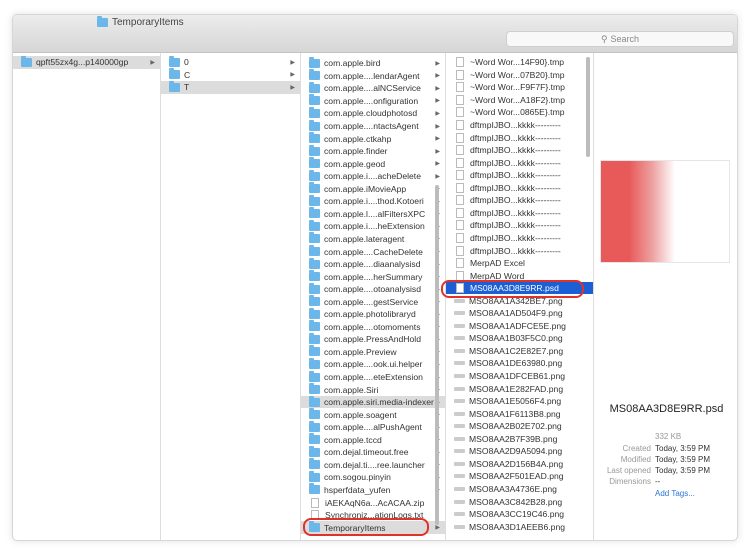 The image size is (750, 553). I want to click on list-item: T ▶, so click(230, 87).